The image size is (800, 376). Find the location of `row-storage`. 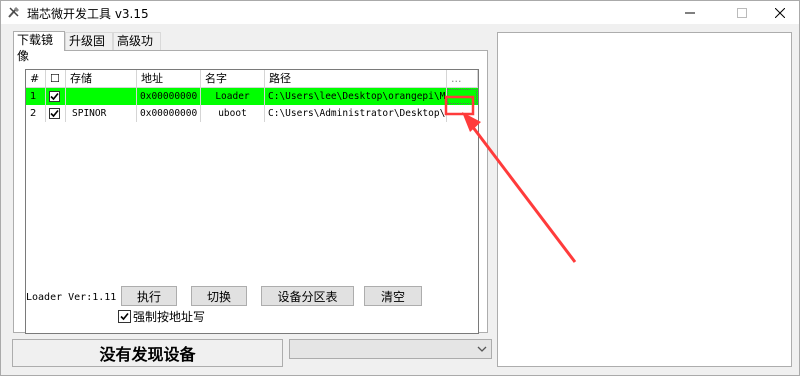

row-storage is located at coordinates (101, 96).